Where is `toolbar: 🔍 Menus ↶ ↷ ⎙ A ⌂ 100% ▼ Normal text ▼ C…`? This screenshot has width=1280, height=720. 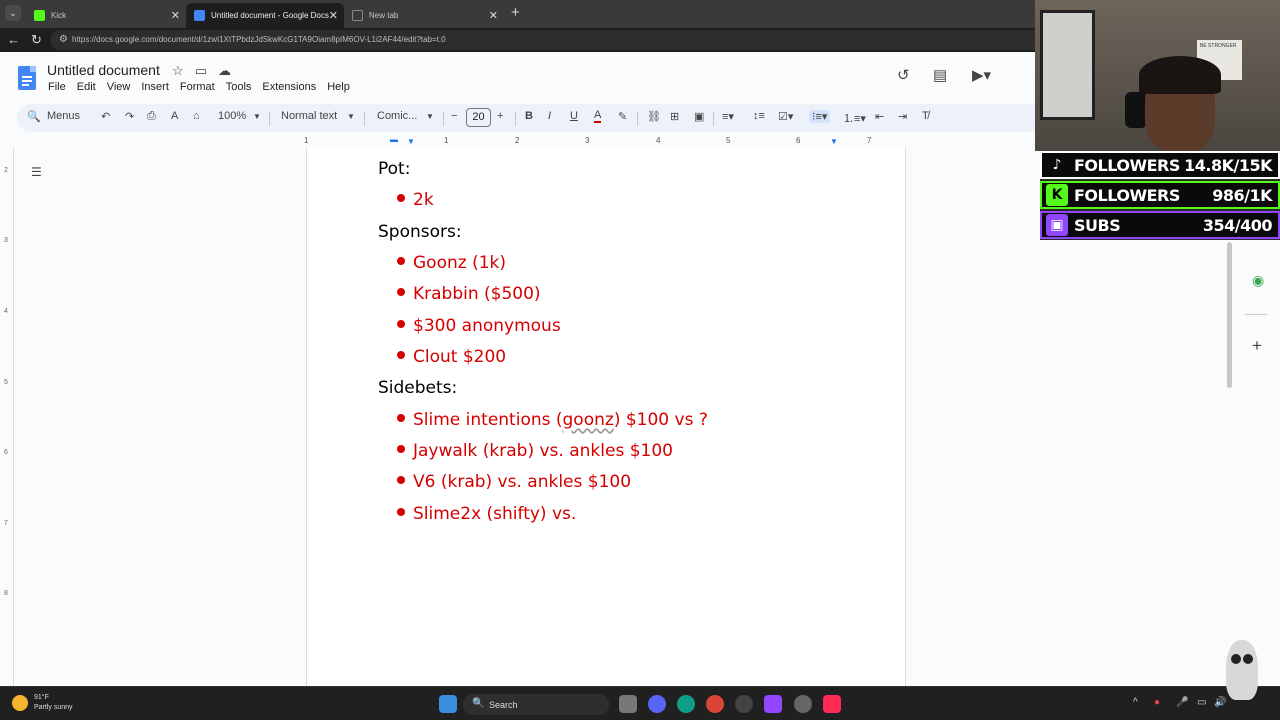
toolbar: 🔍 Menus ↶ ↷ ⎙ A ⌂ 100% ▼ Normal text ▼ C… is located at coordinates (528, 118).